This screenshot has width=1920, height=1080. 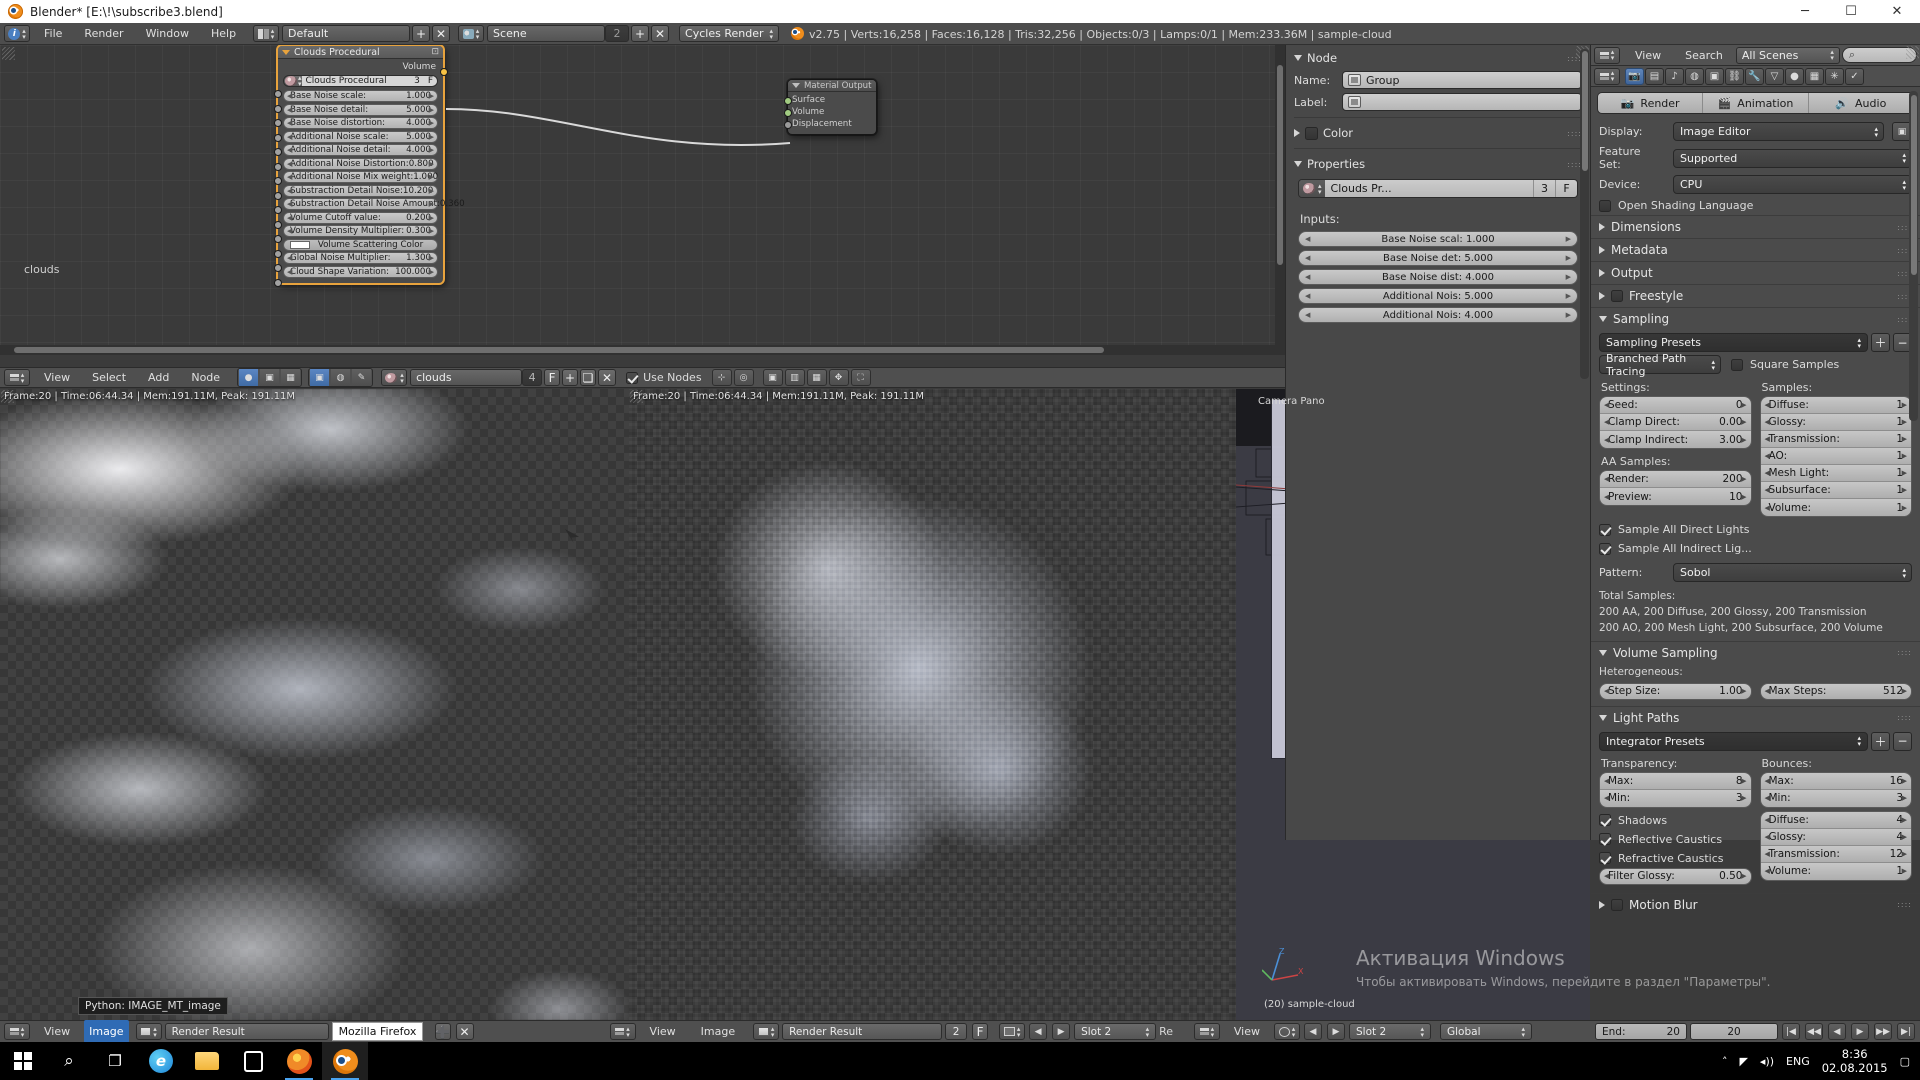 What do you see at coordinates (1835, 422) in the screenshot?
I see `number-field: ◀ Glossy: 1 ▶` at bounding box center [1835, 422].